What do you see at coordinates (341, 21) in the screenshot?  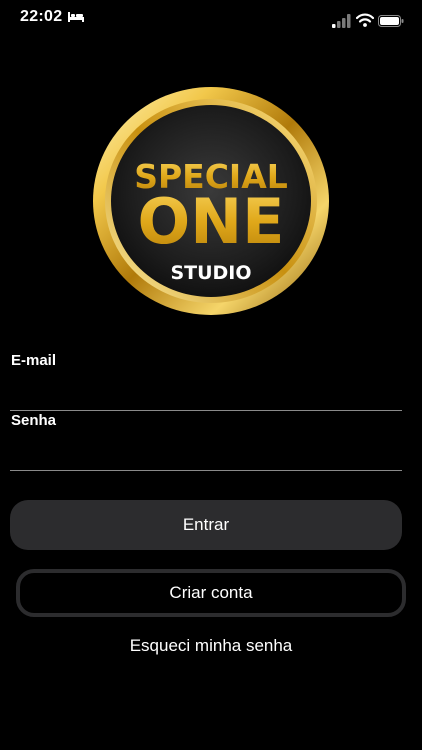 I see `signal-icon` at bounding box center [341, 21].